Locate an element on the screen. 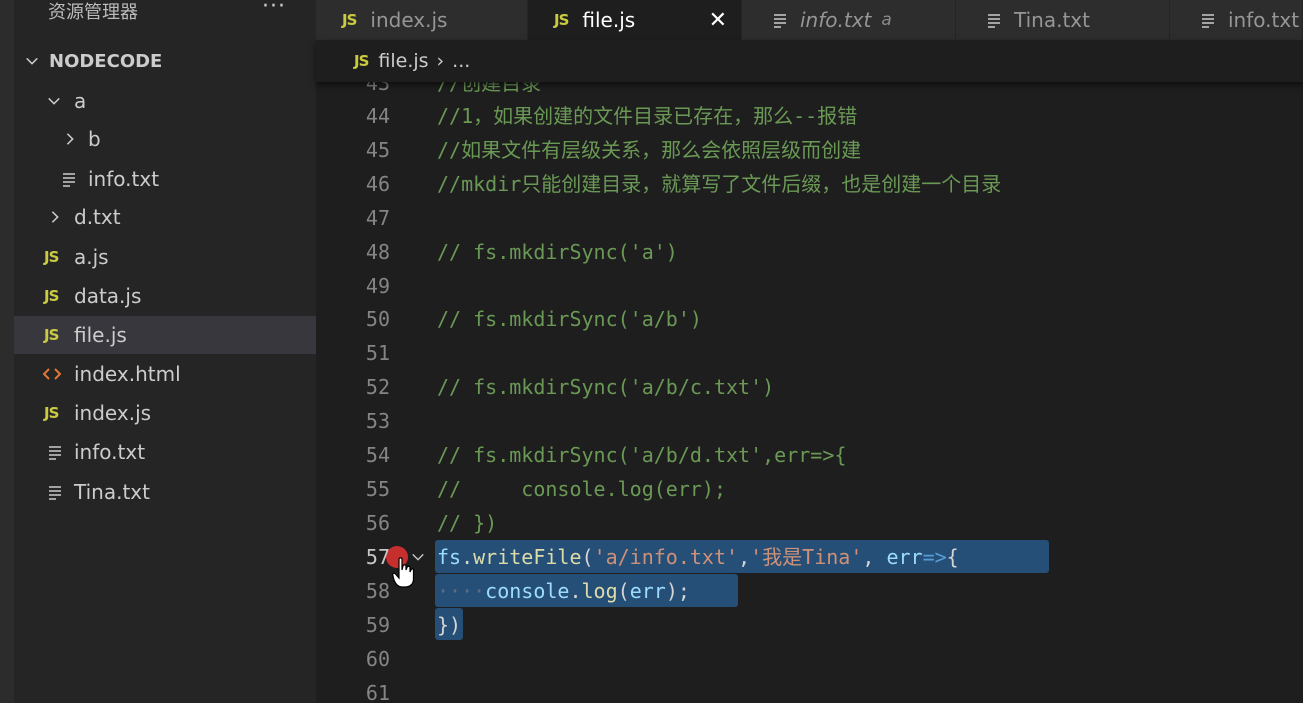 The height and width of the screenshot is (703, 1303). line-number: 54 is located at coordinates (377, 455).